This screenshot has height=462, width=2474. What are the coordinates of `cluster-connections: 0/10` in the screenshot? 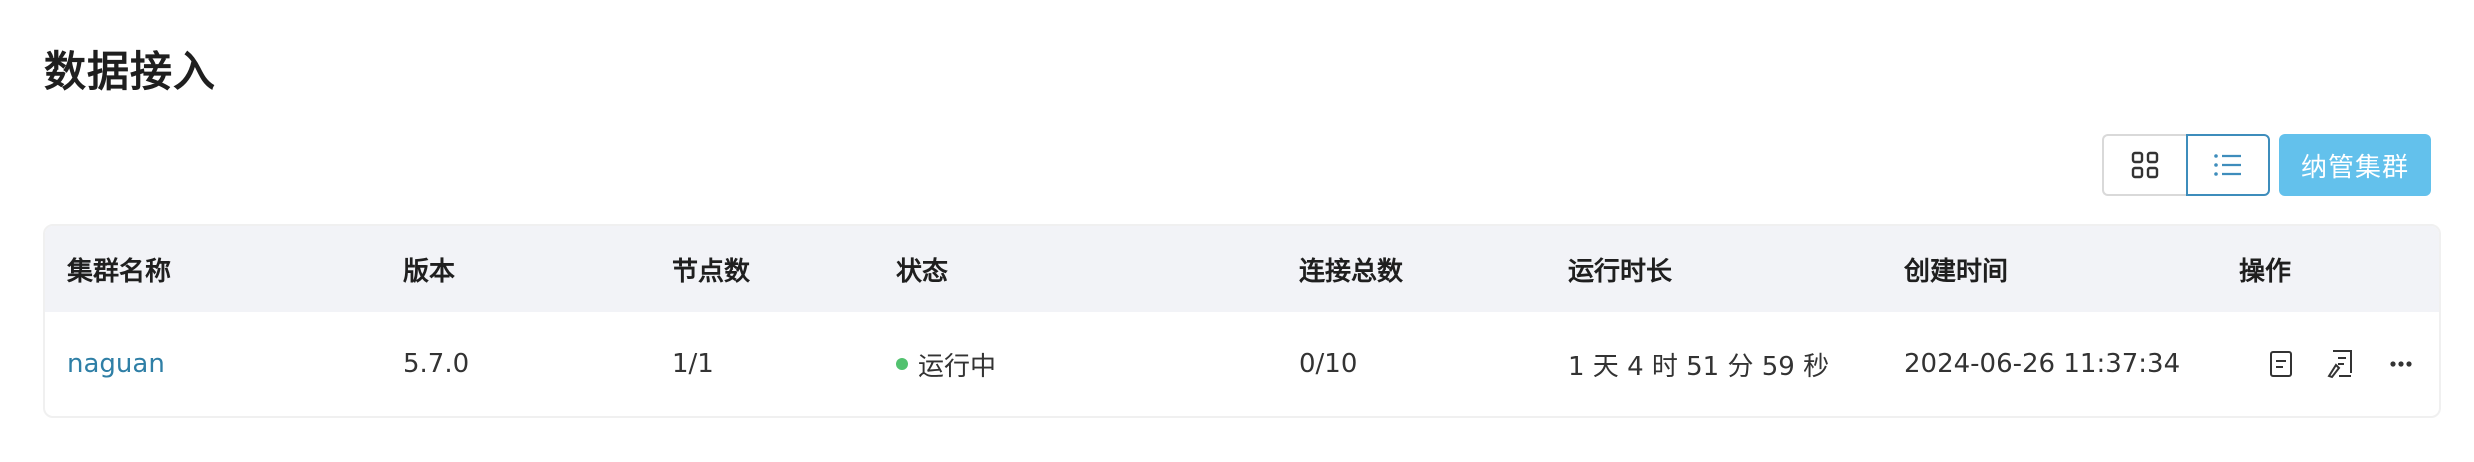 It's located at (1328, 364).